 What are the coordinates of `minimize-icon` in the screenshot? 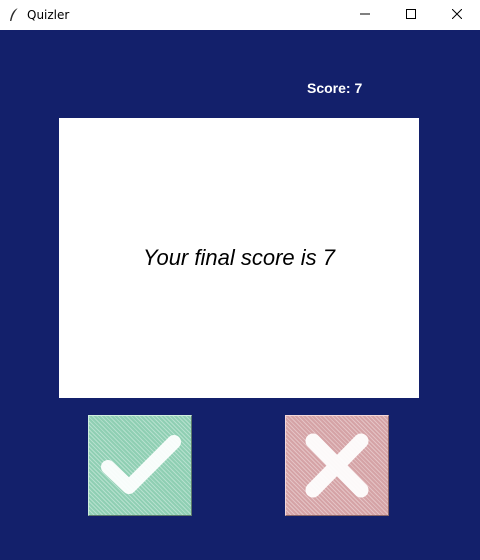 It's located at (365, 15).